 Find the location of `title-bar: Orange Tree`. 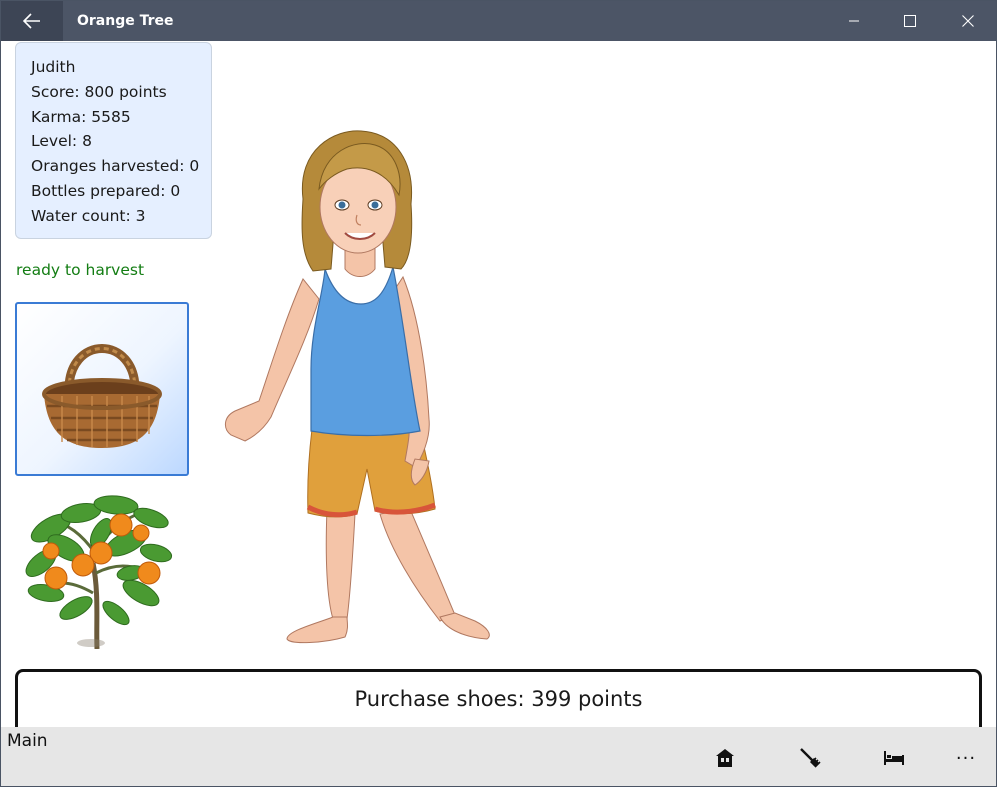

title-bar: Orange Tree is located at coordinates (498, 21).